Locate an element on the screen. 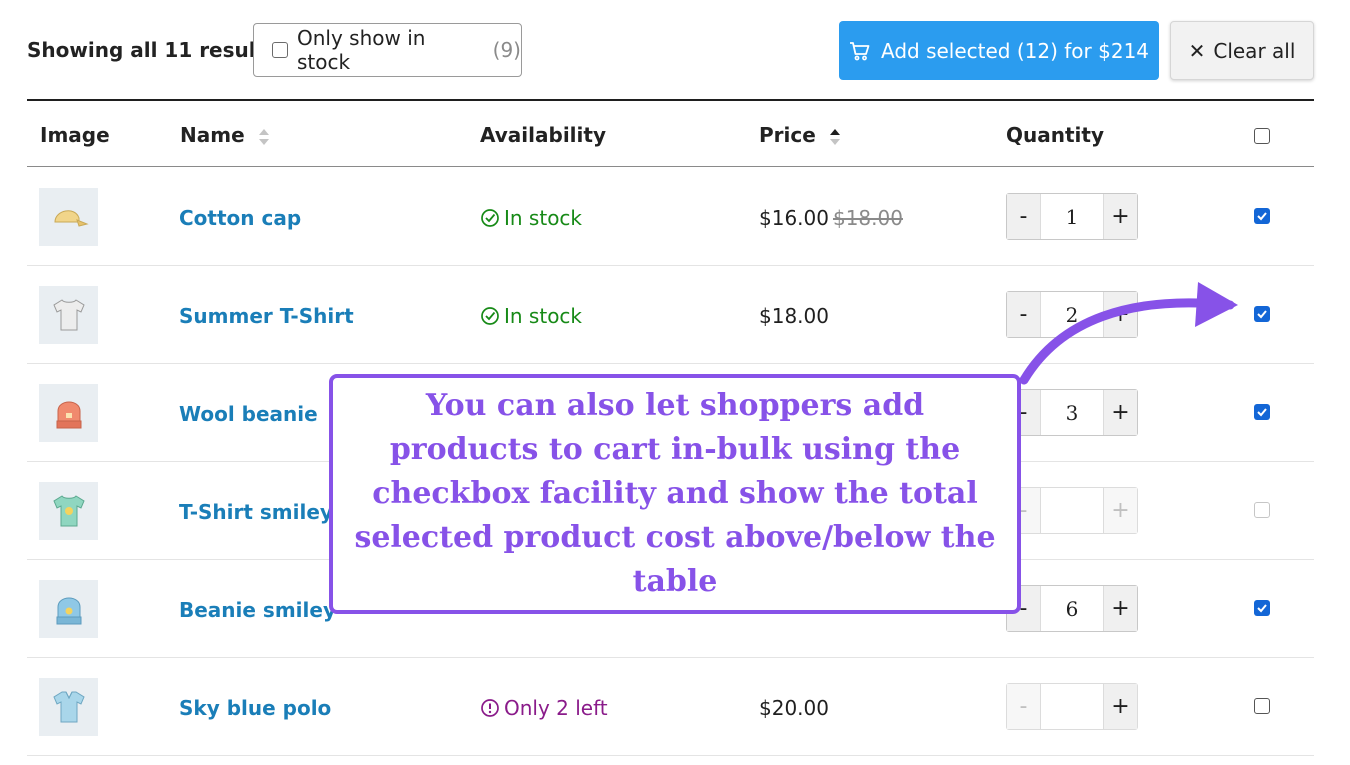 The width and height of the screenshot is (1350, 765). clear-all-button: ✕ Clear all is located at coordinates (1242, 50).